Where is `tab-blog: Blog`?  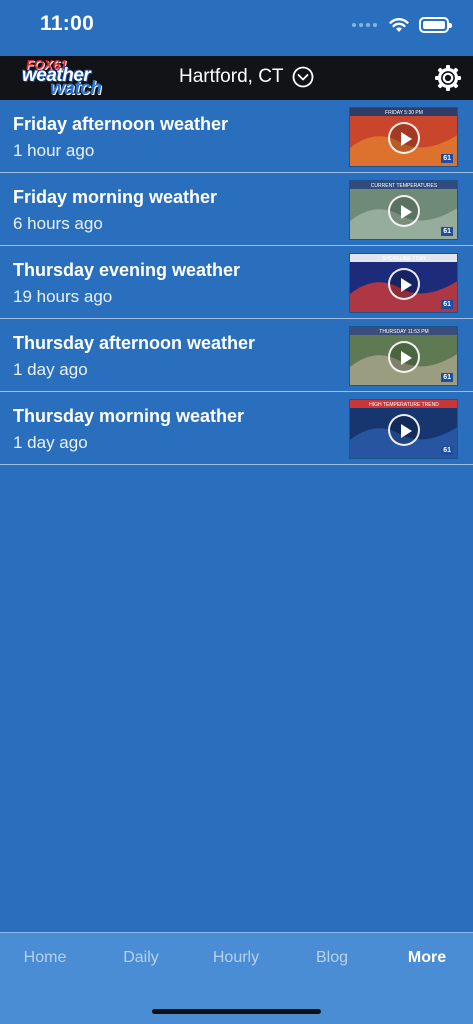 tab-blog: Blog is located at coordinates (332, 958).